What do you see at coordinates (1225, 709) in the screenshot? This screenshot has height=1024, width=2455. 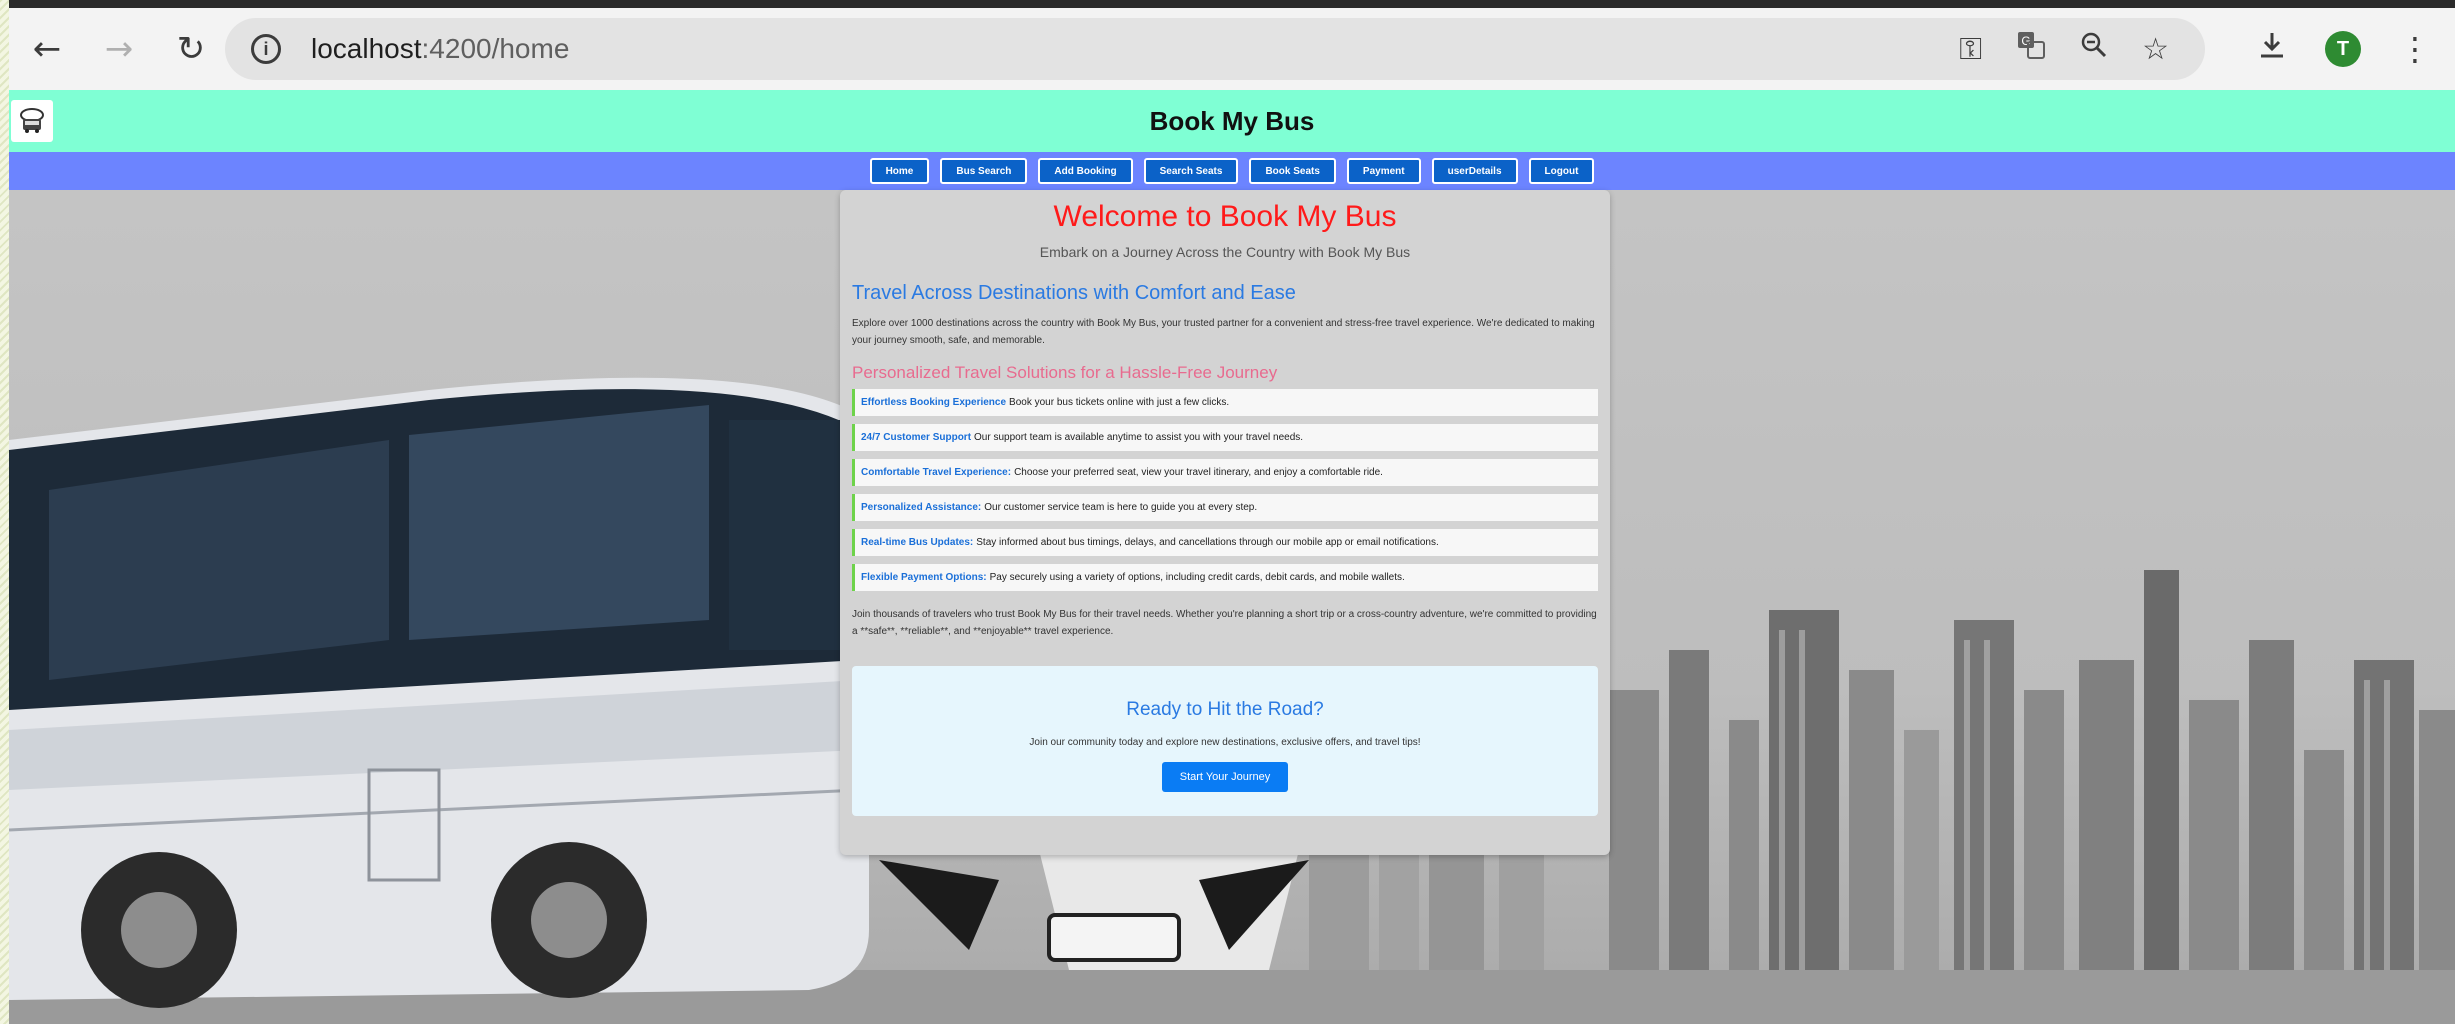 I see `cta-heading: Ready to Hit the Road?` at bounding box center [1225, 709].